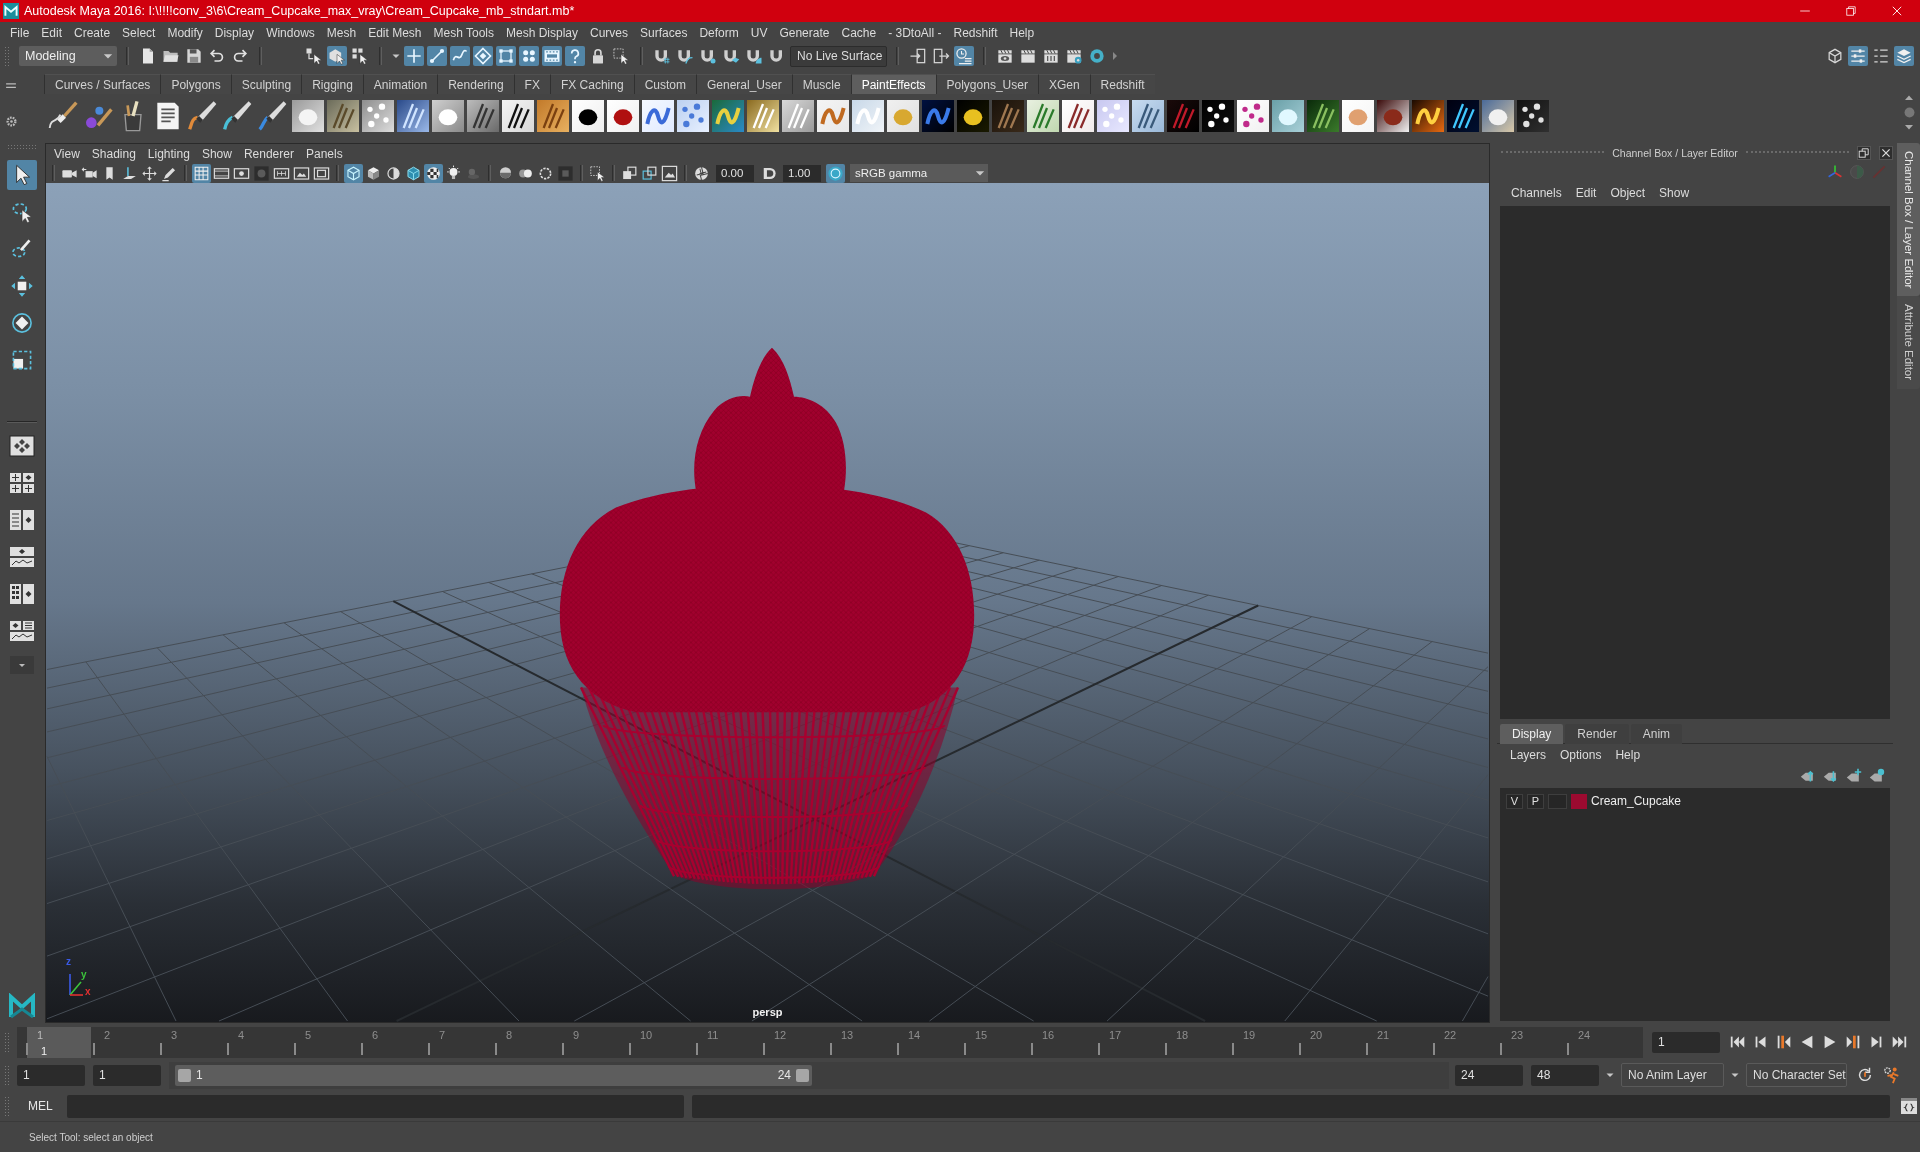 This screenshot has width=1920, height=1152. I want to click on panel-menu: Show, so click(216, 153).